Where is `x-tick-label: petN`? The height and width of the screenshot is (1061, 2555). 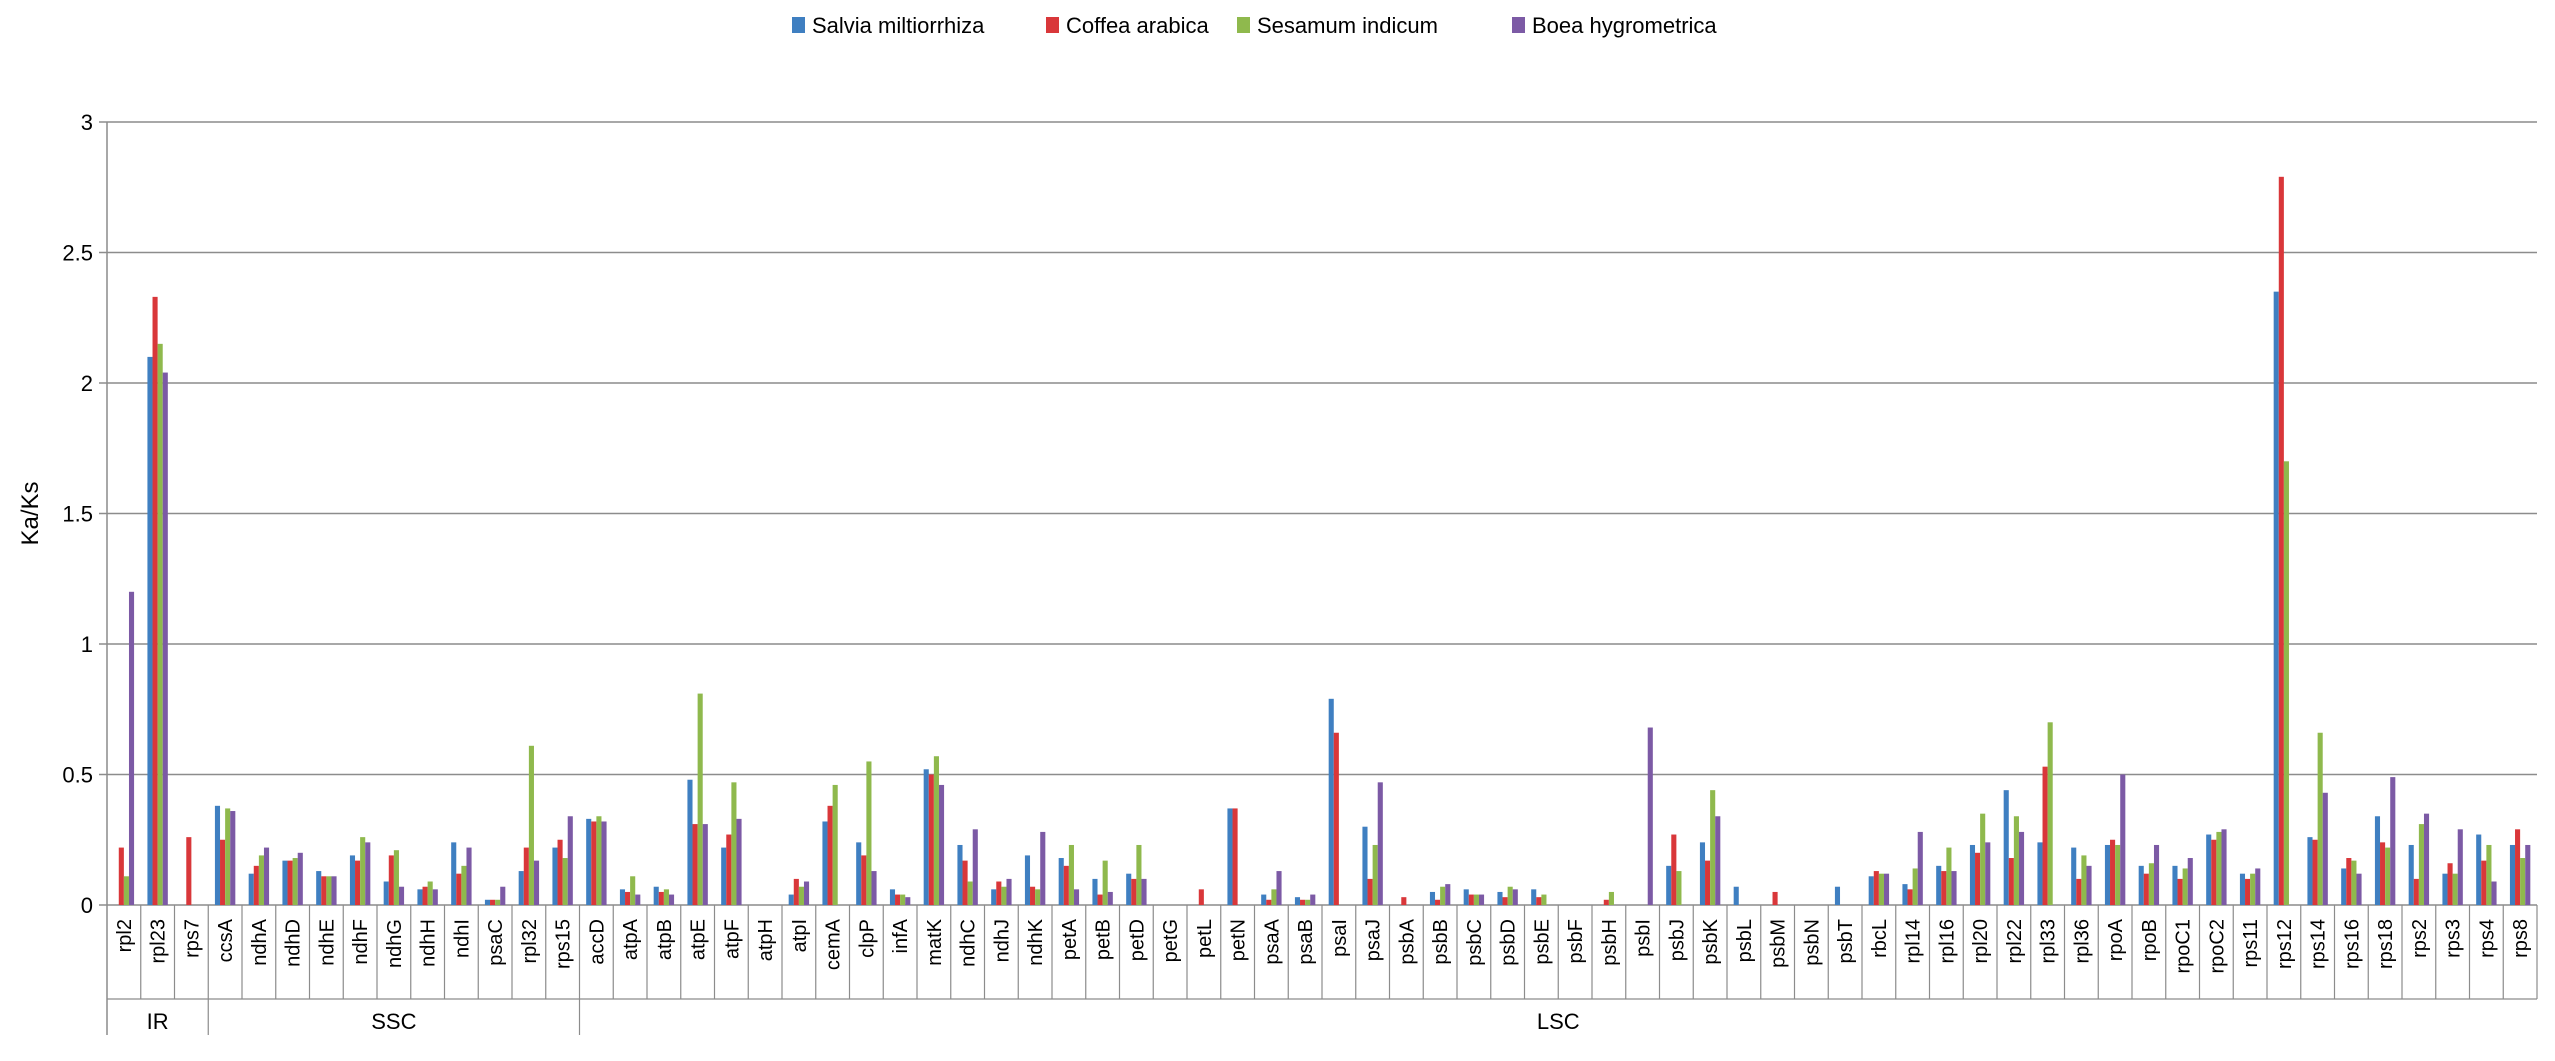
x-tick-label: petN is located at coordinates (1239, 940).